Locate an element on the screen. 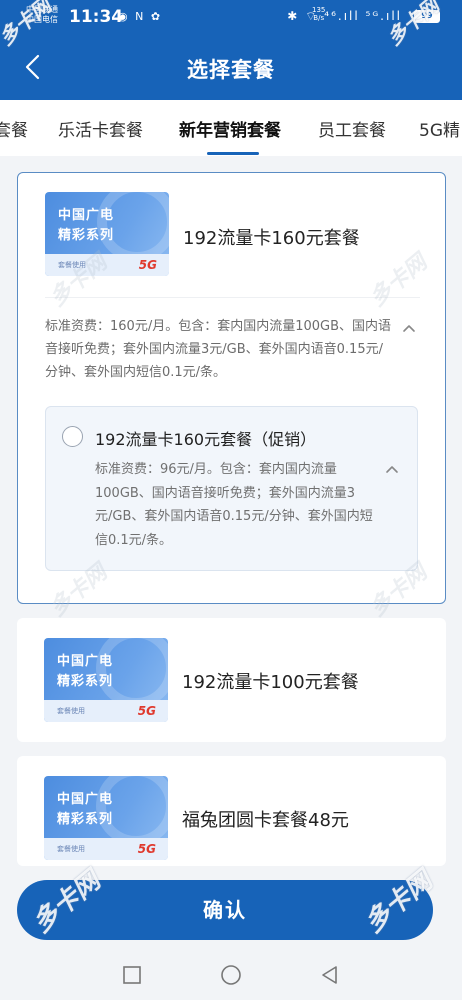 Image resolution: width=462 pixels, height=1000 pixels. plan-card: 中国广电 精彩系列 套餐使用 5G 福兔团圆卡套餐48元 is located at coordinates (231, 811).